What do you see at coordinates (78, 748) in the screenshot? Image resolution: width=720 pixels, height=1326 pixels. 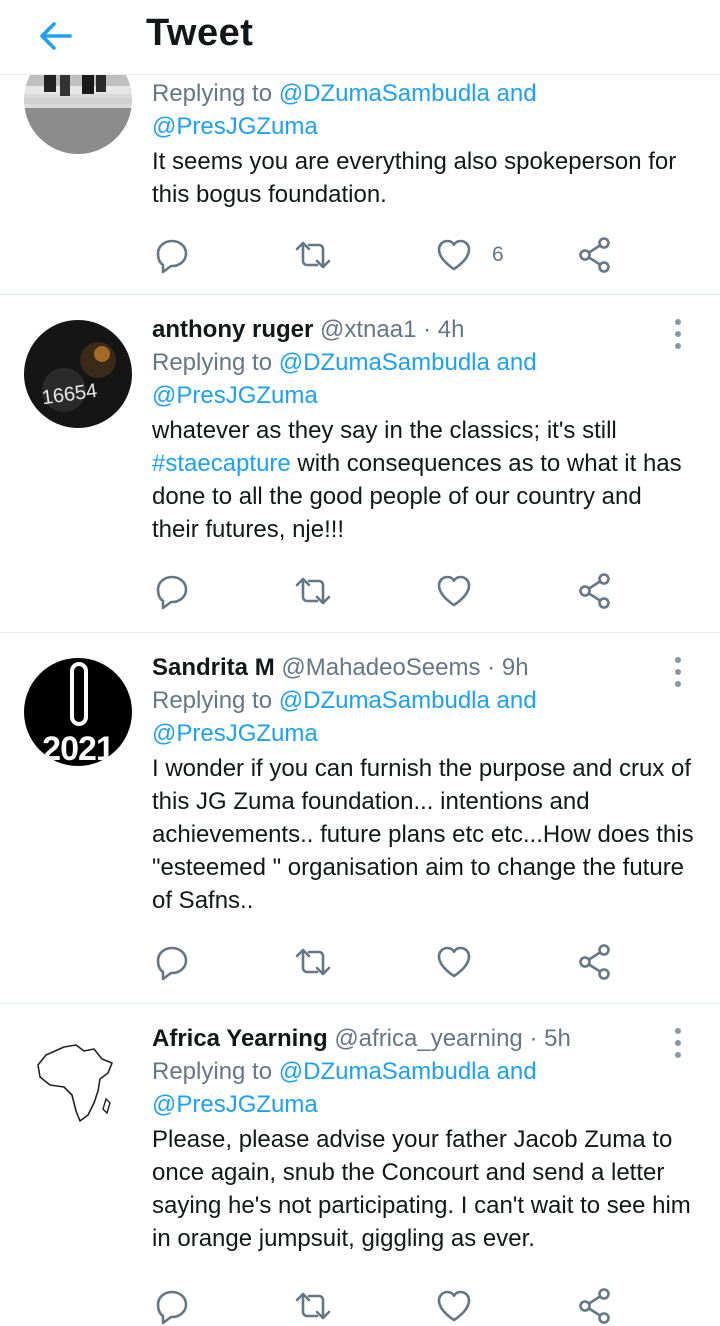 I see `avatar-text: 2021` at bounding box center [78, 748].